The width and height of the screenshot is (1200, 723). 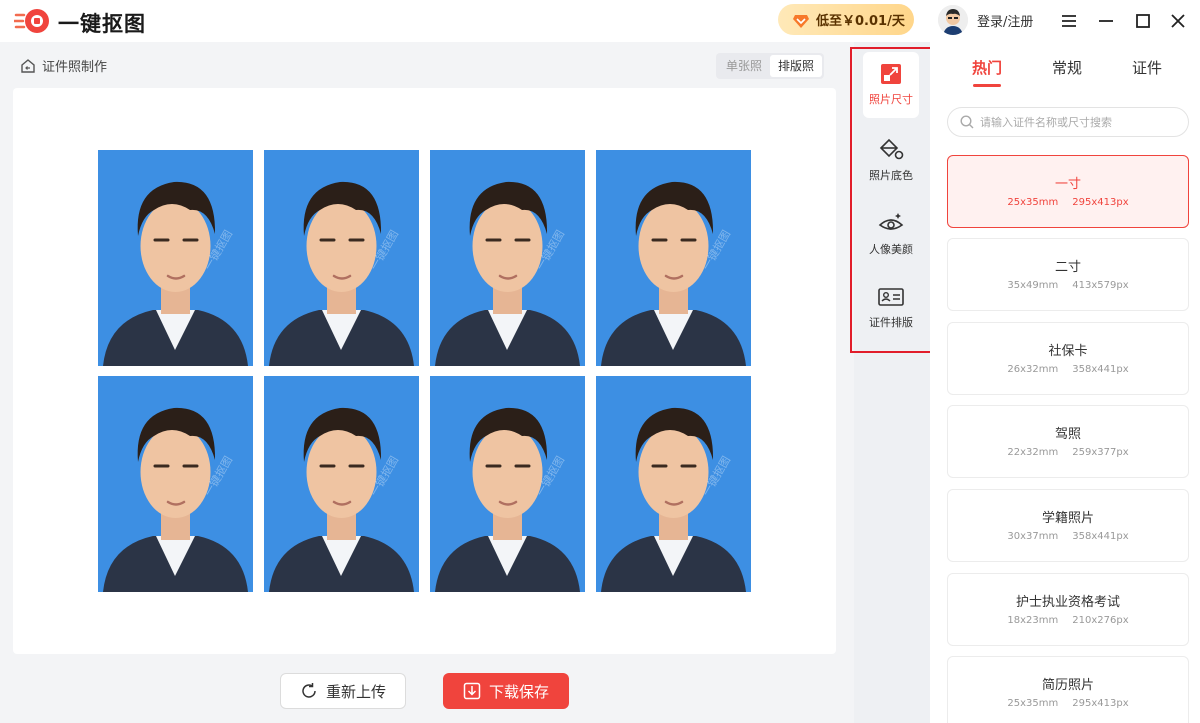 I want to click on active-tab-indicator, so click(x=987, y=85).